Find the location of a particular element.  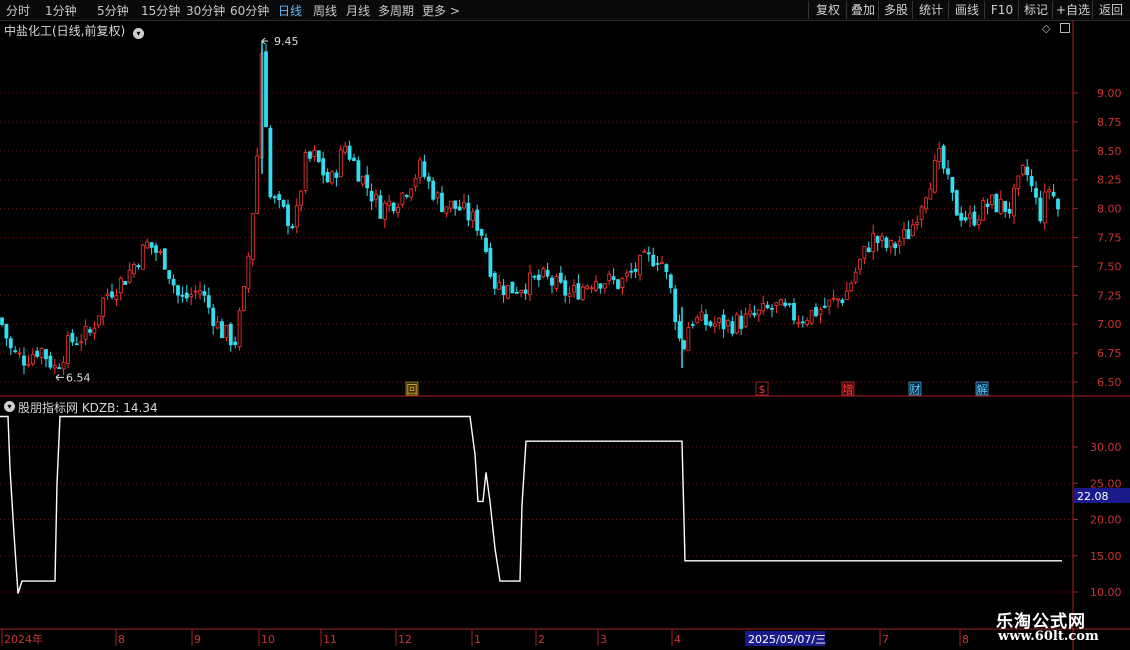

y-tick-label: 30.00 is located at coordinates (1106, 447).